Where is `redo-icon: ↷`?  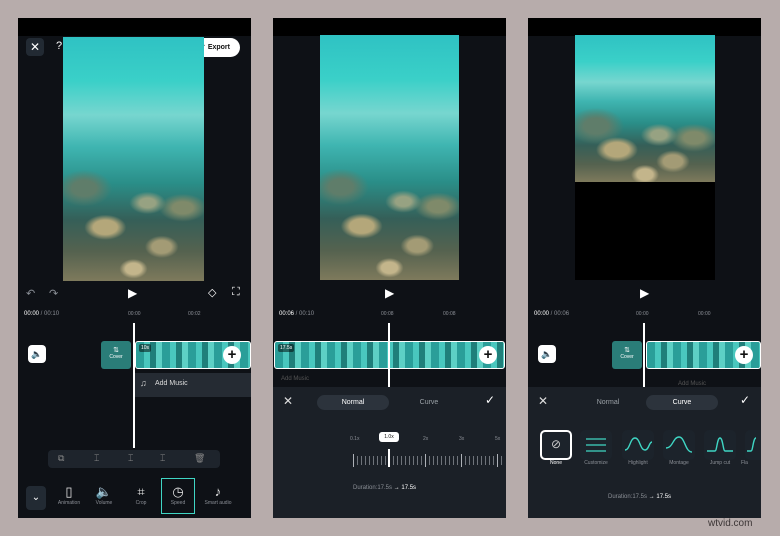
redo-icon: ↷ is located at coordinates (53, 293).